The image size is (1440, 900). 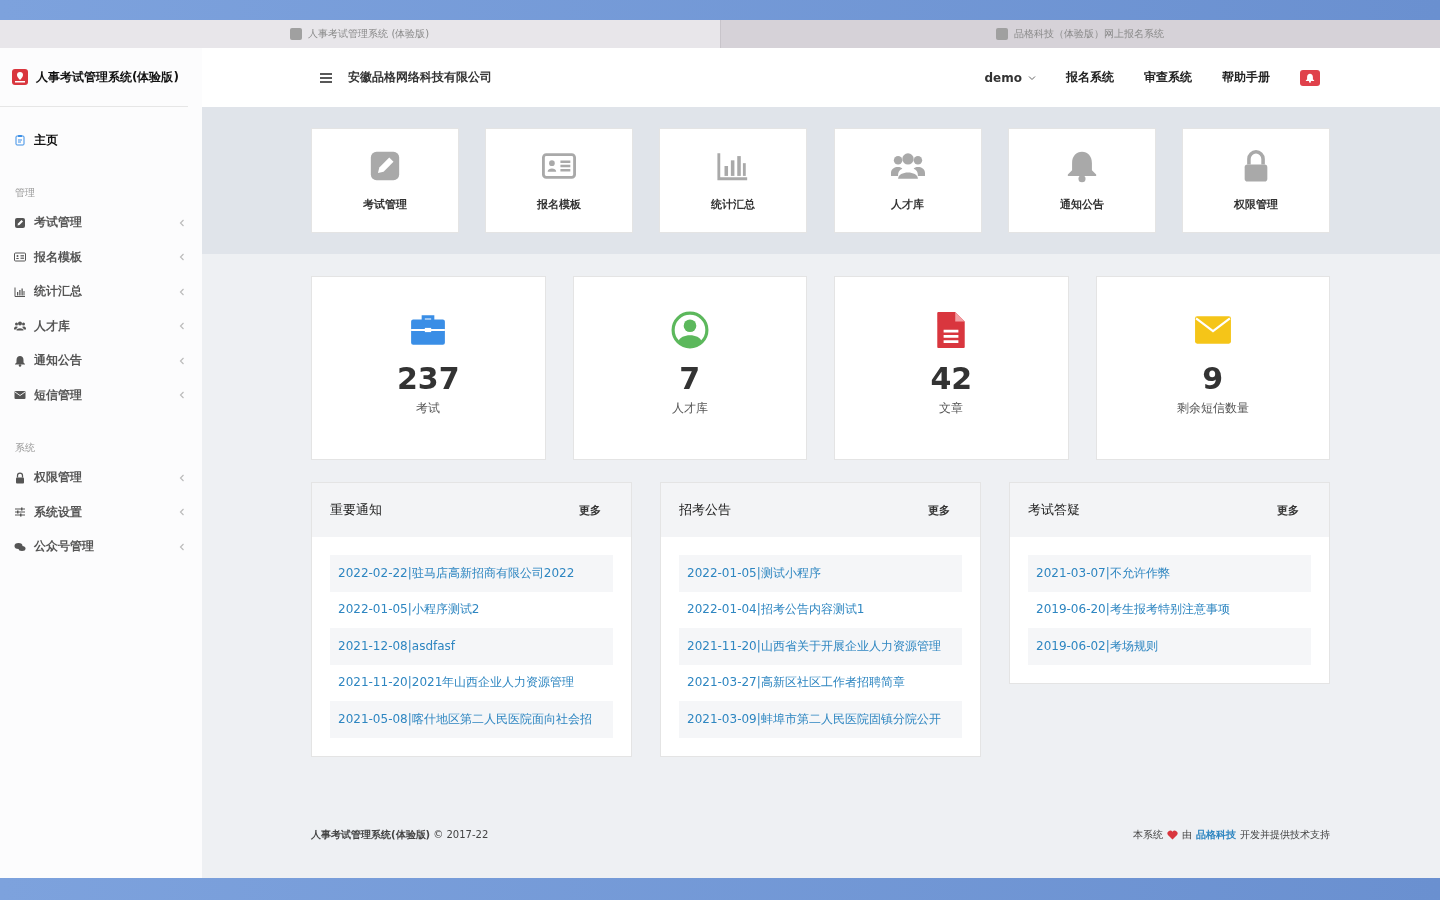 What do you see at coordinates (101, 257) in the screenshot?
I see `sidebar-item: 报名模板` at bounding box center [101, 257].